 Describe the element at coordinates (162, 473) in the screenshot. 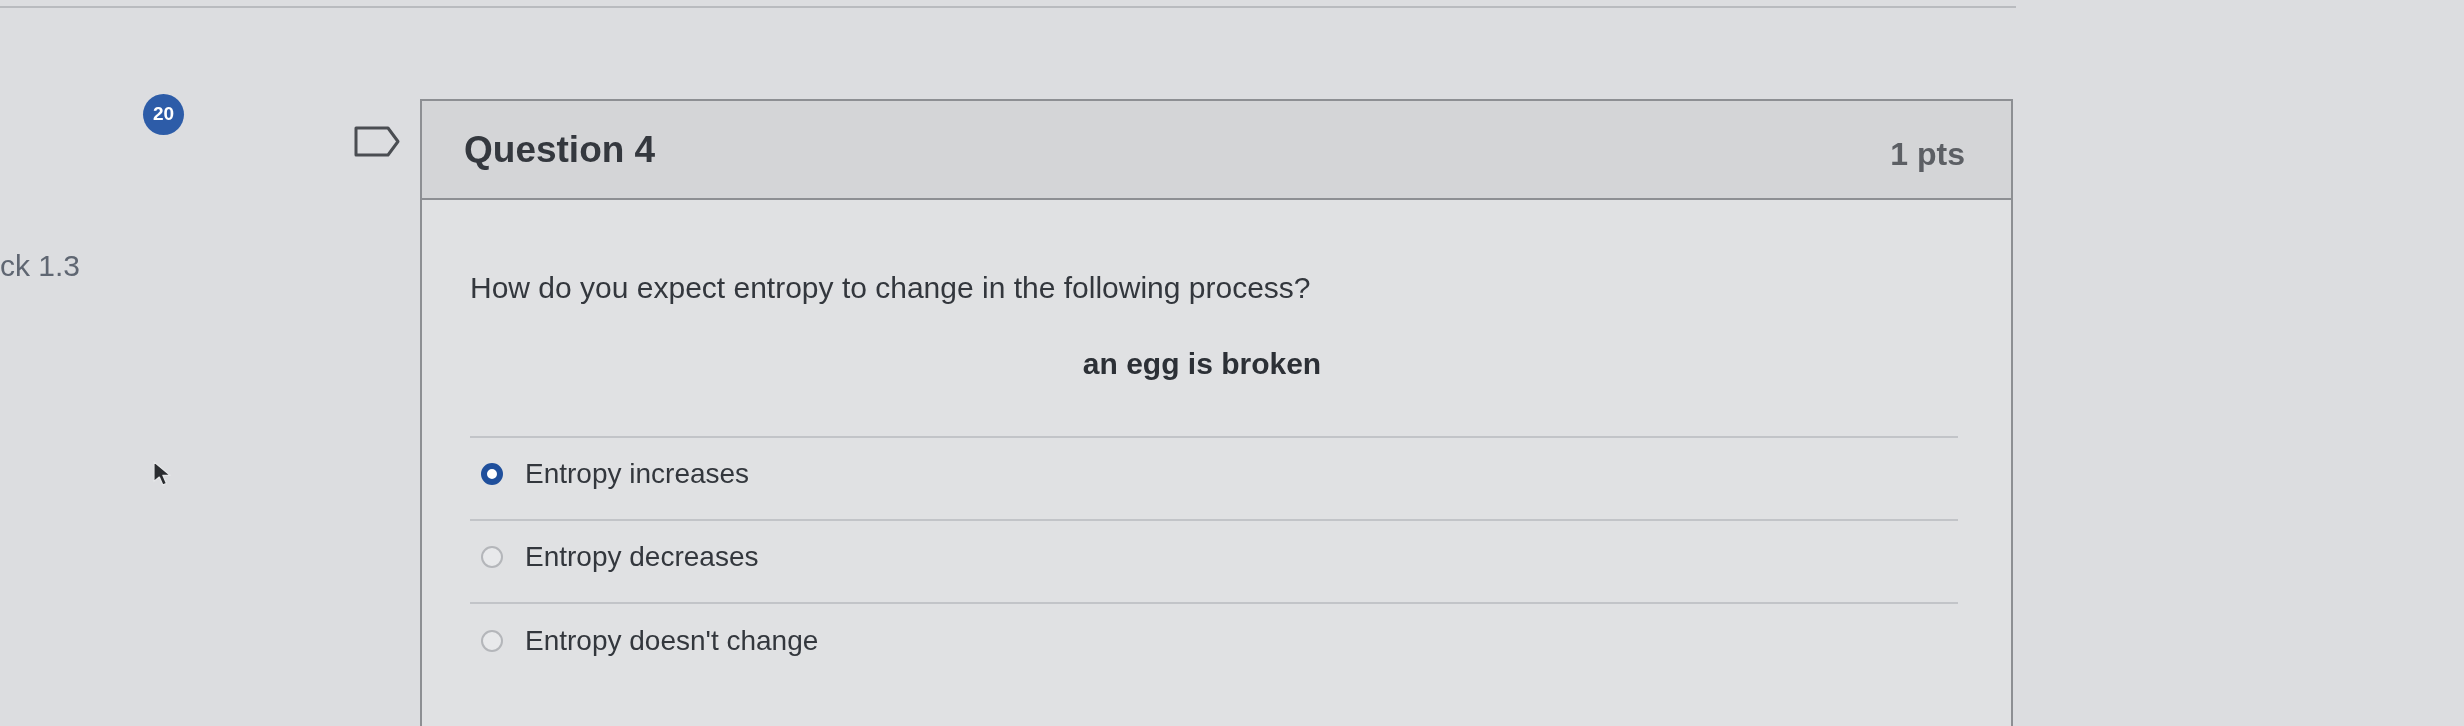

I see `mouse-pointer-icon` at that location.